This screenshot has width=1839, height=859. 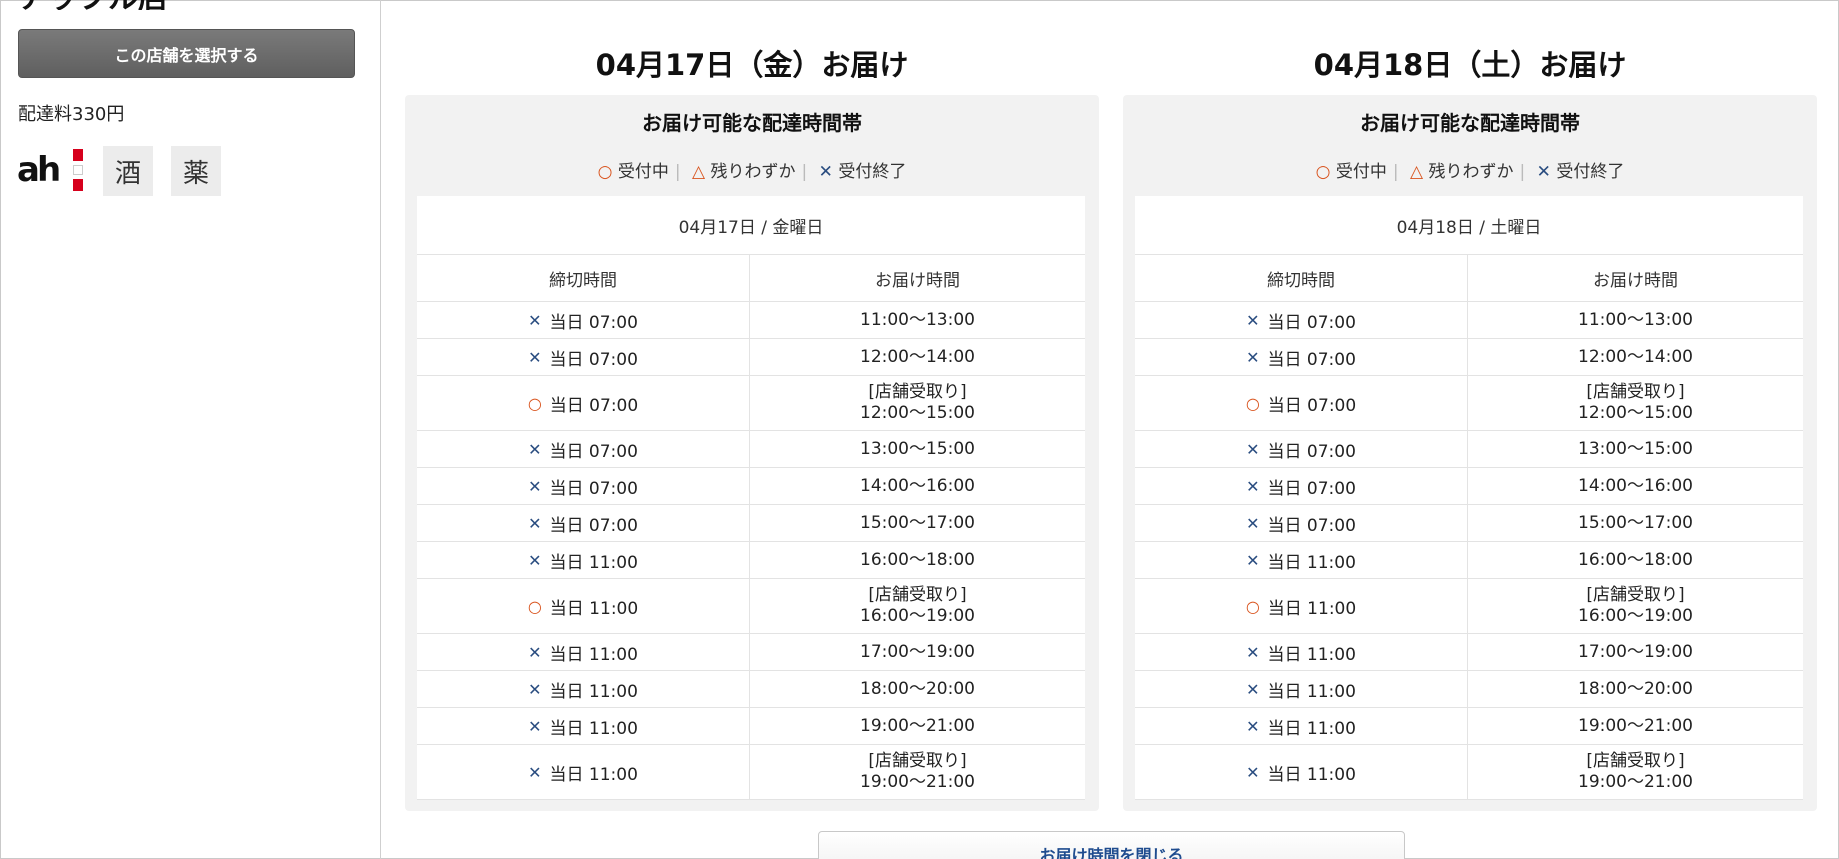 I want to click on delivery-time-text: 14:00〜16:00, so click(x=917, y=485).